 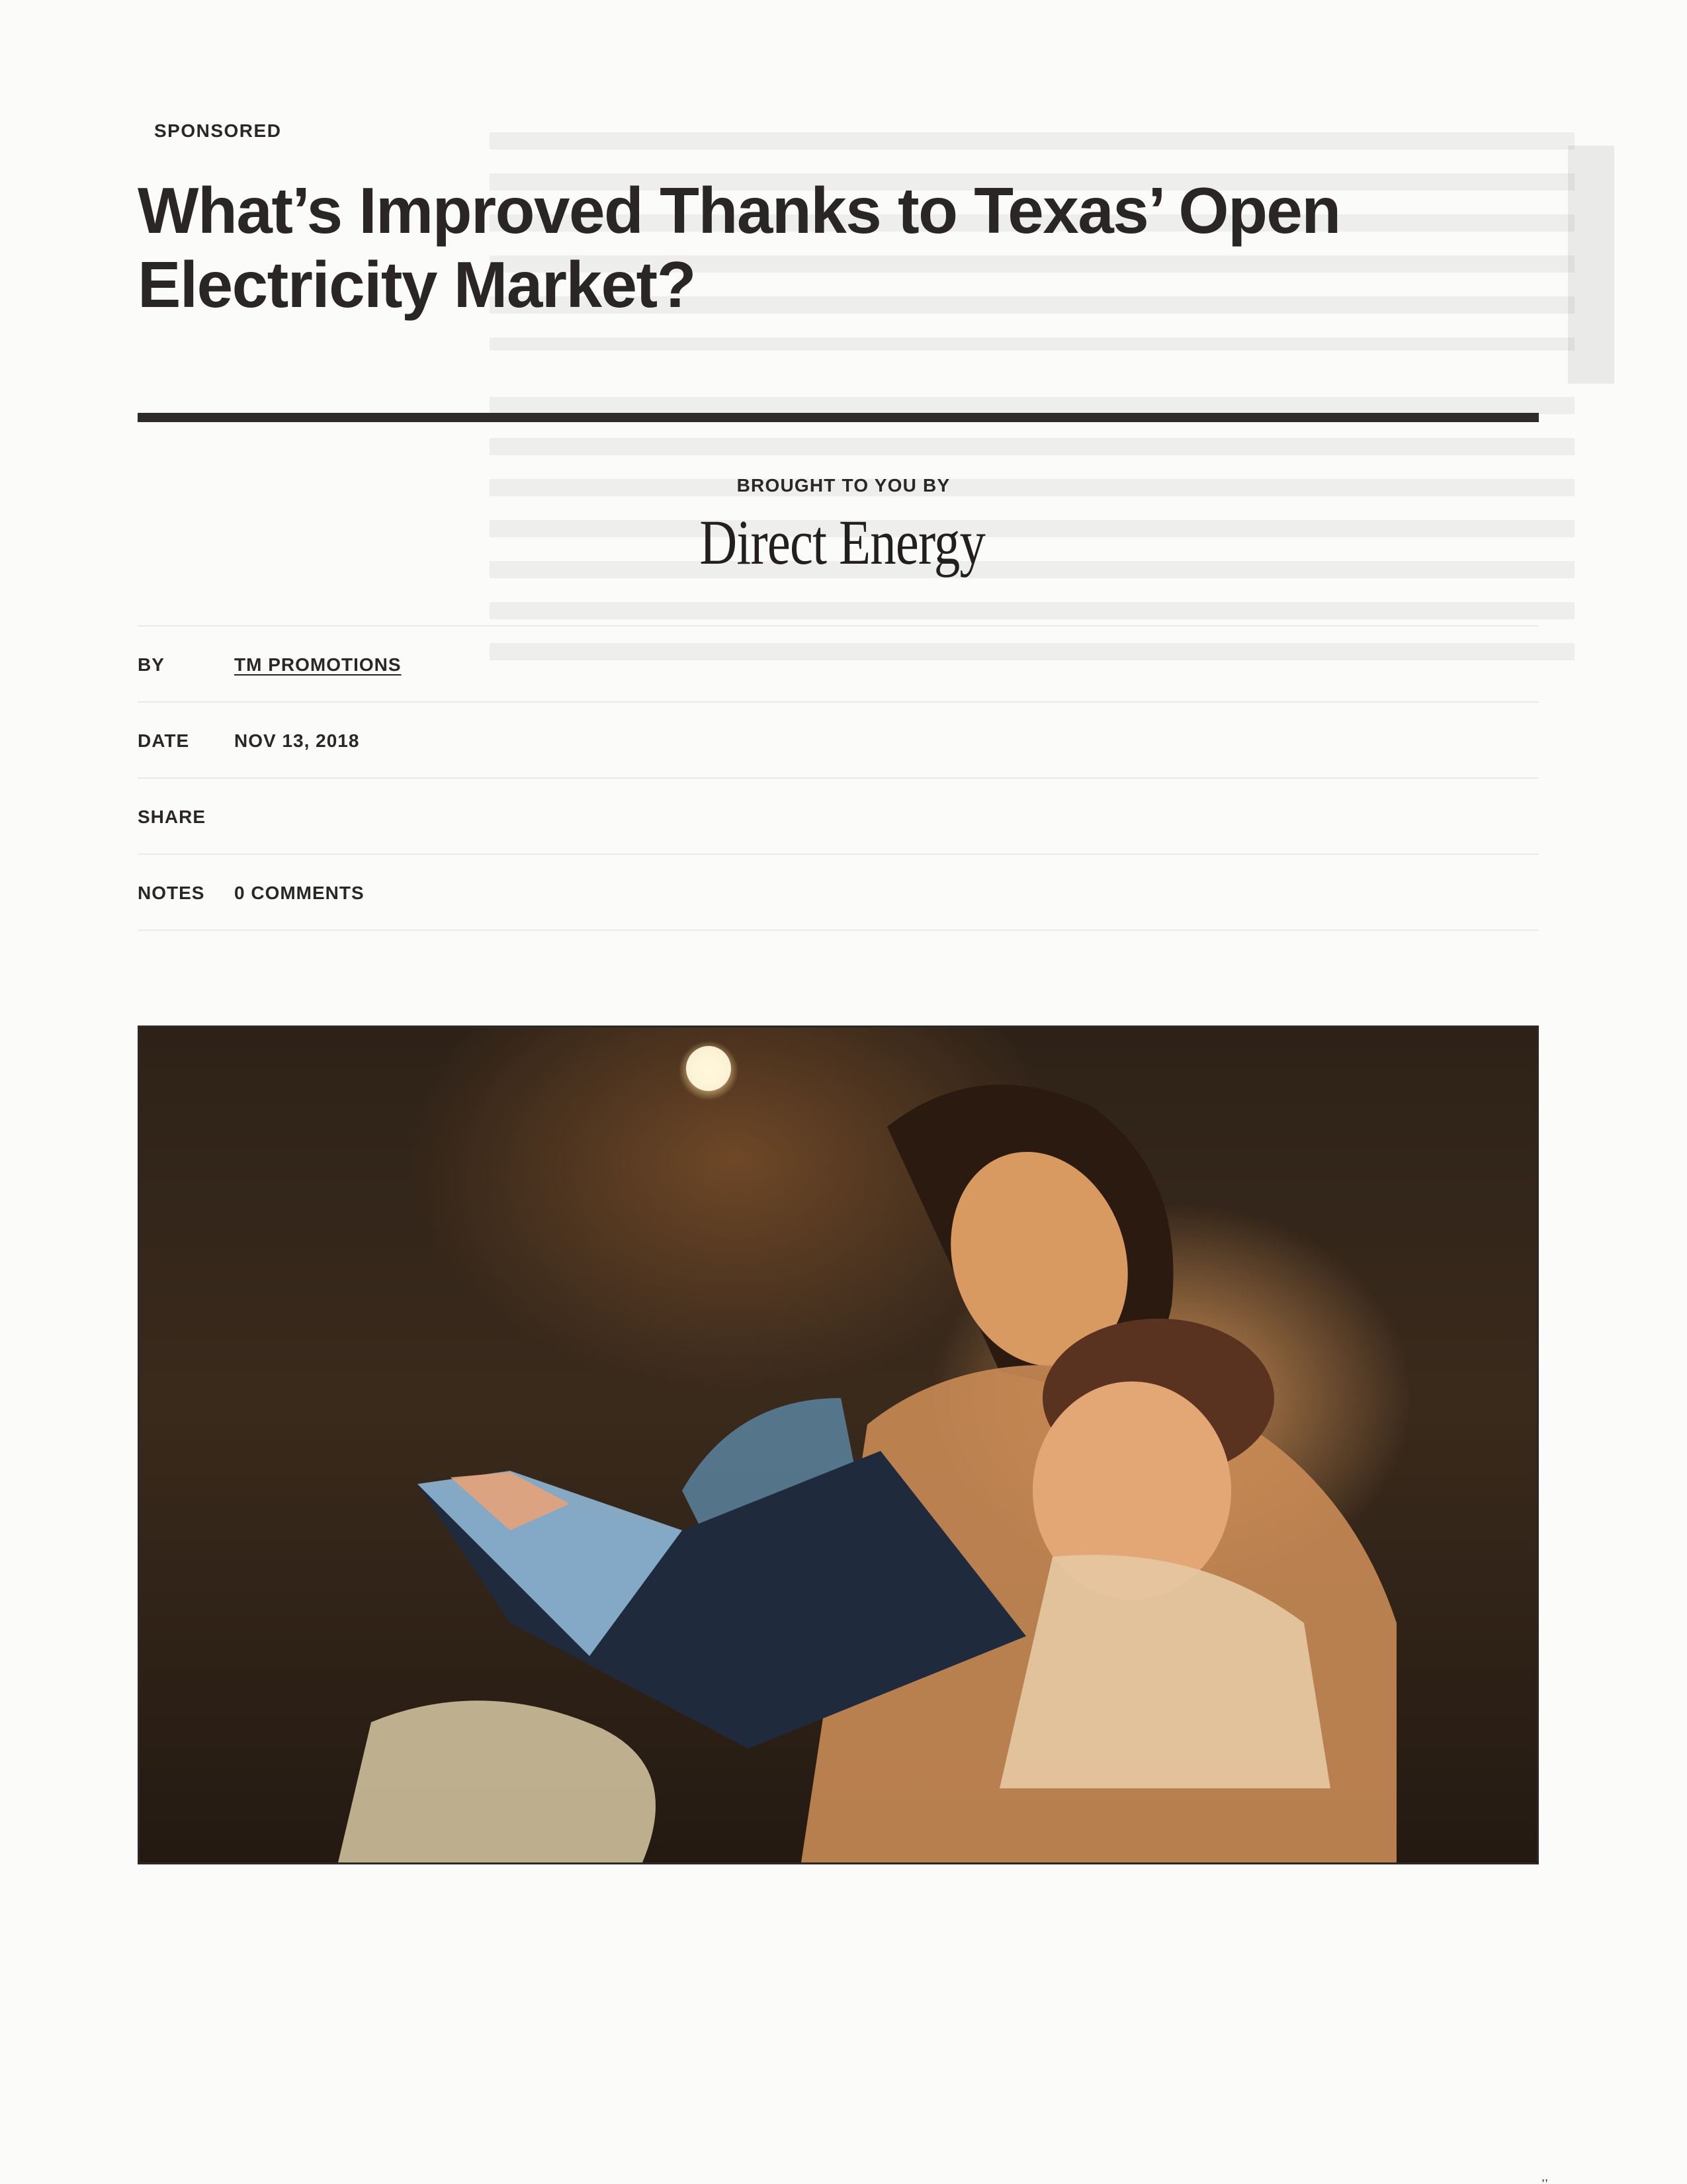 I want to click on comments-link: 0 COMMENTS, so click(x=299, y=893).